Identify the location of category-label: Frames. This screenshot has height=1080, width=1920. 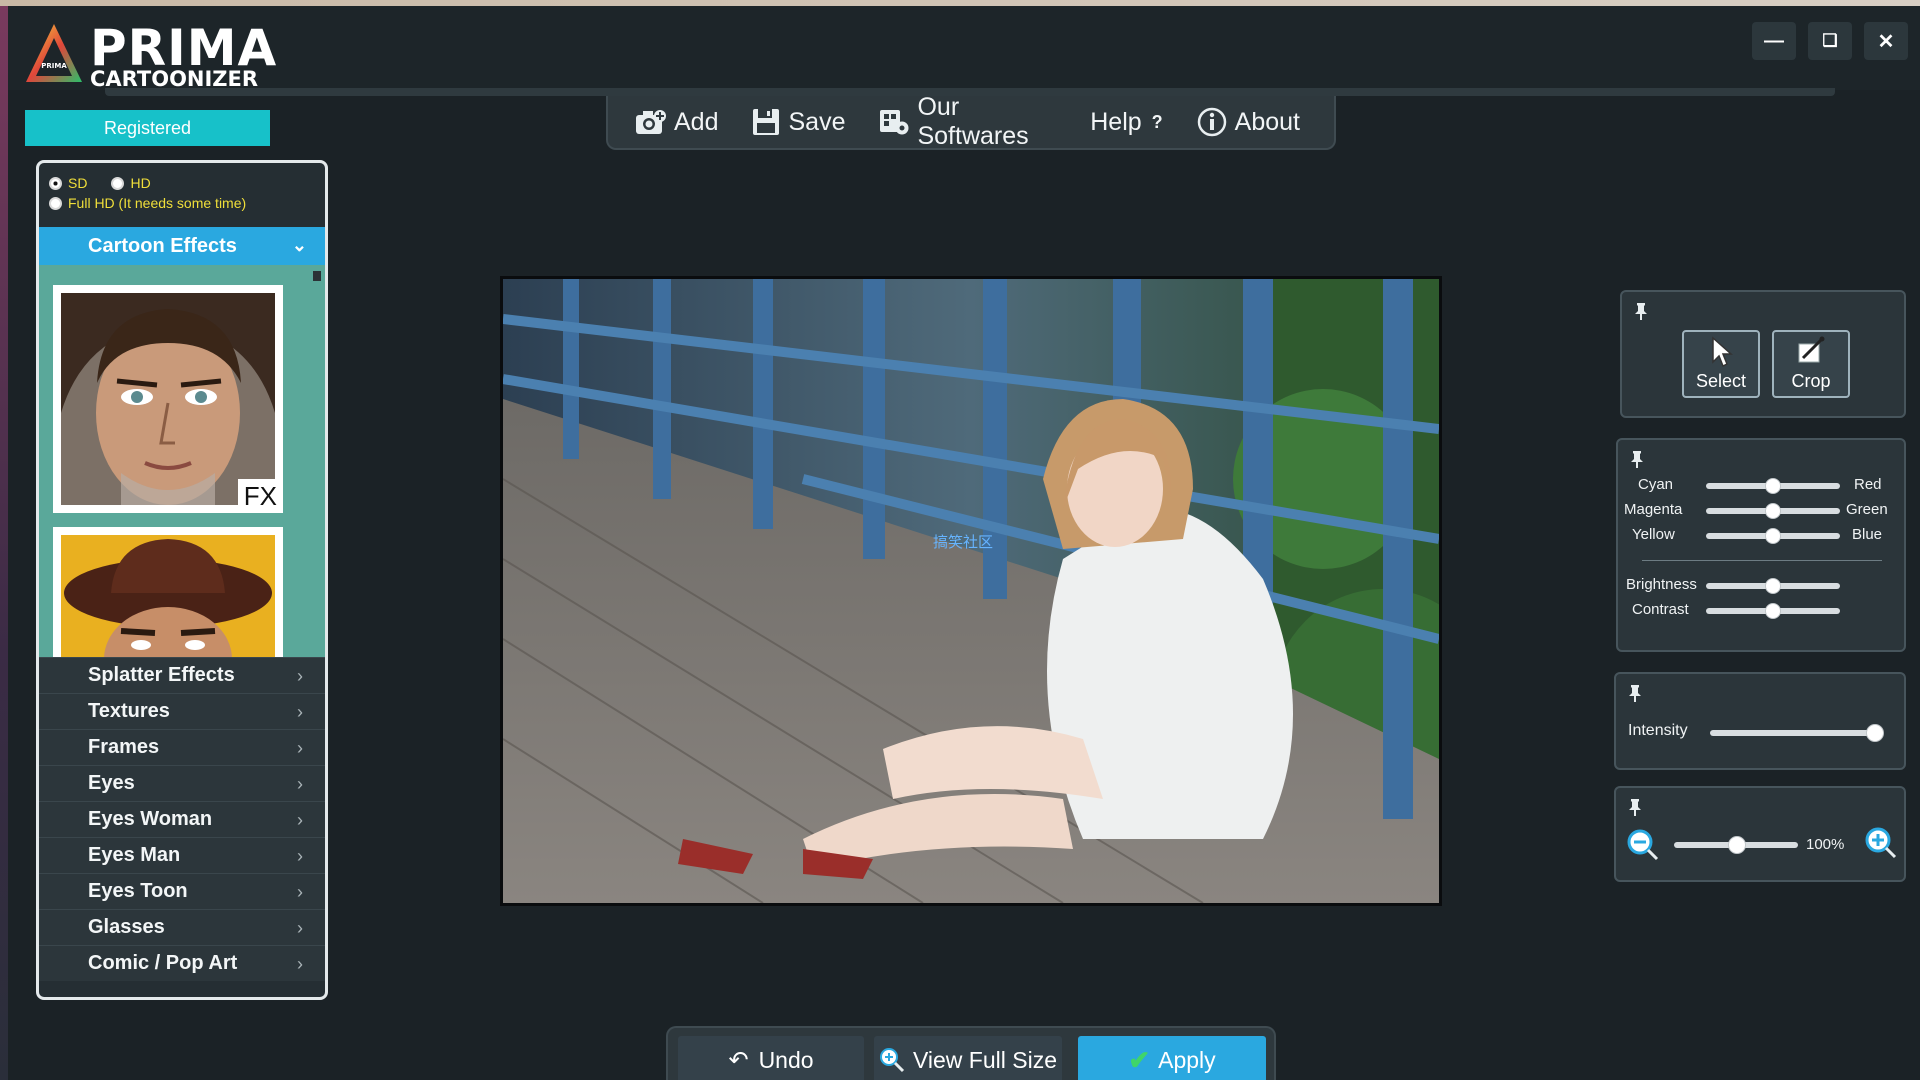
(124, 747).